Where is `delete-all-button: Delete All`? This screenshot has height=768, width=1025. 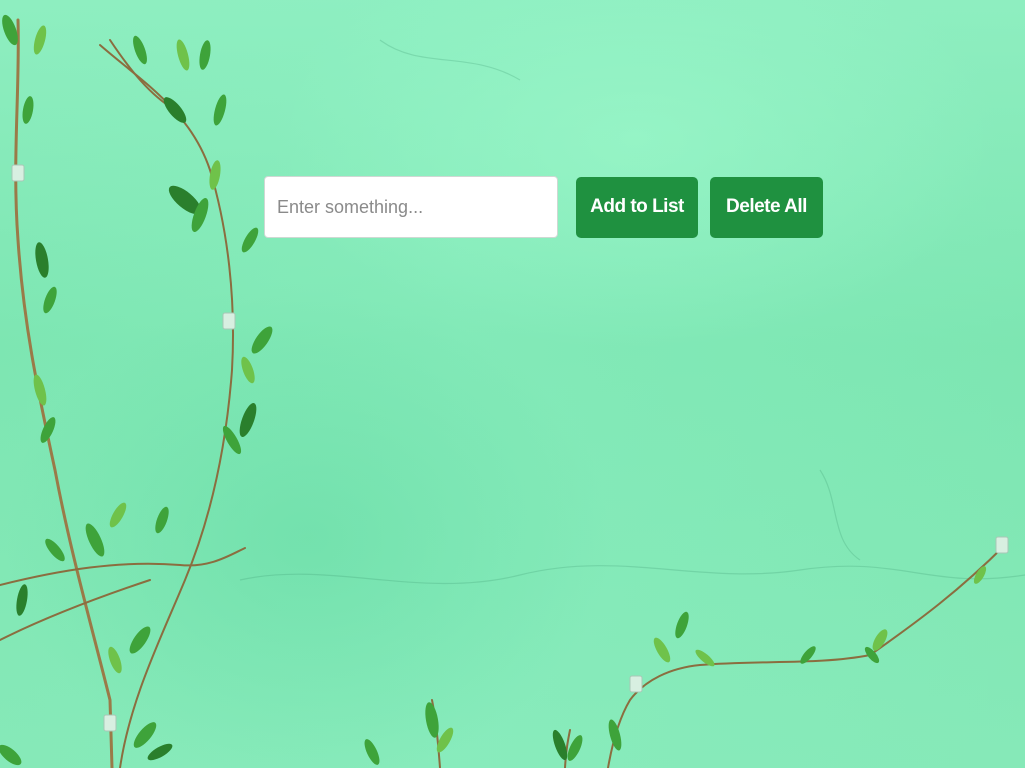 delete-all-button: Delete All is located at coordinates (766, 207).